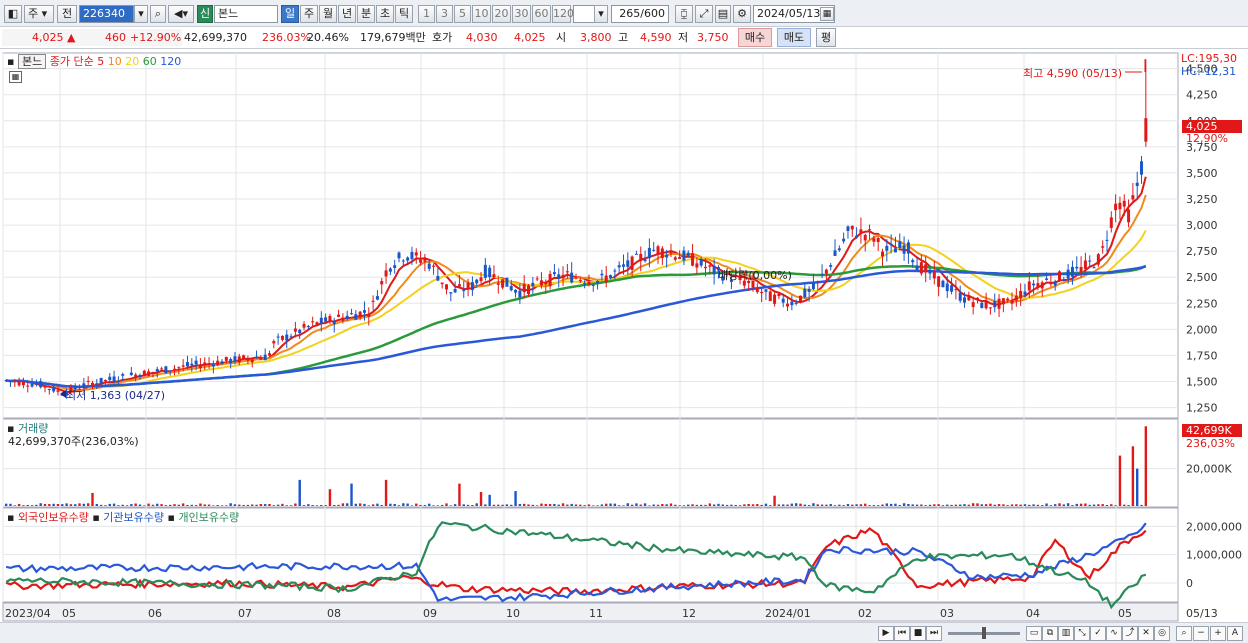  What do you see at coordinates (1235, 633) in the screenshot?
I see `font-size-icon: A` at bounding box center [1235, 633].